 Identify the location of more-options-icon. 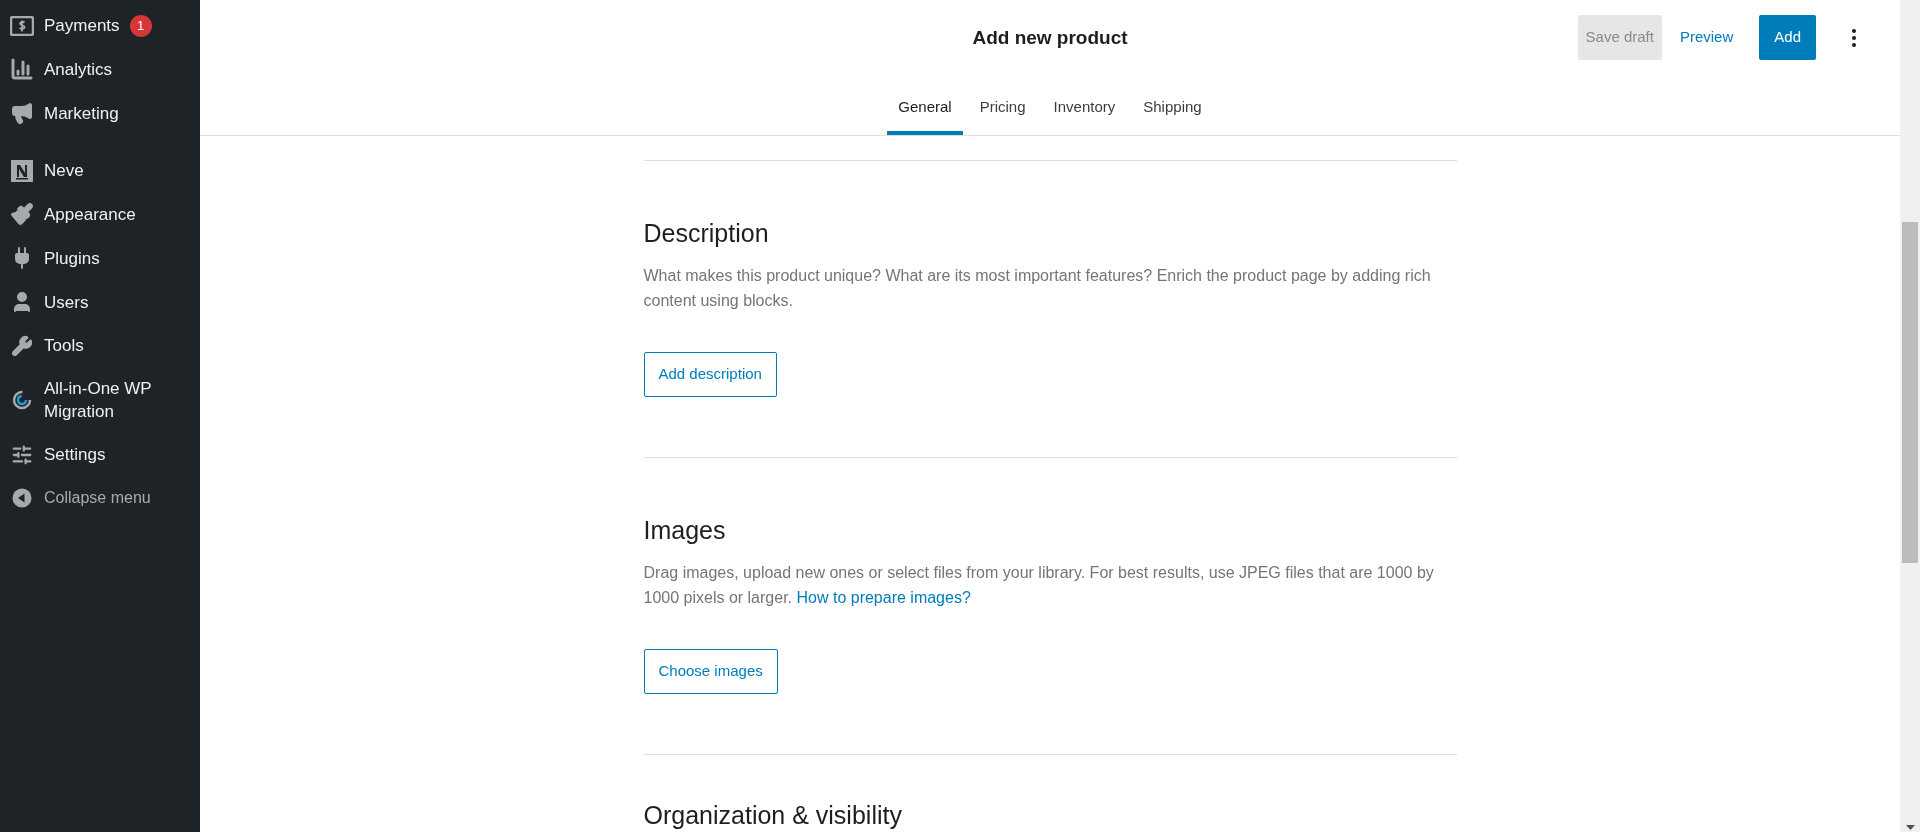
(1854, 37).